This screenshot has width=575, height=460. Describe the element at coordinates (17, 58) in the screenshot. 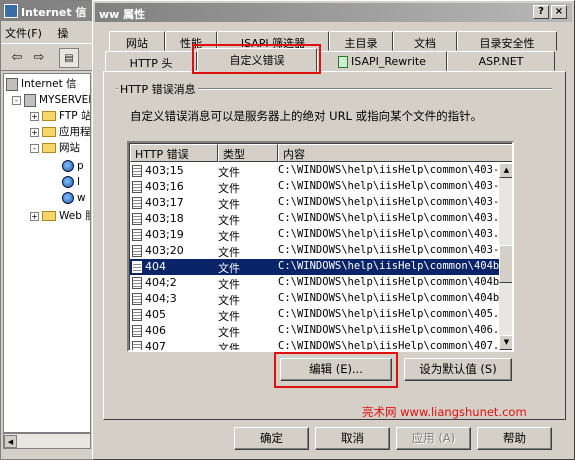

I see `back-arrow-icon: ⇦` at that location.